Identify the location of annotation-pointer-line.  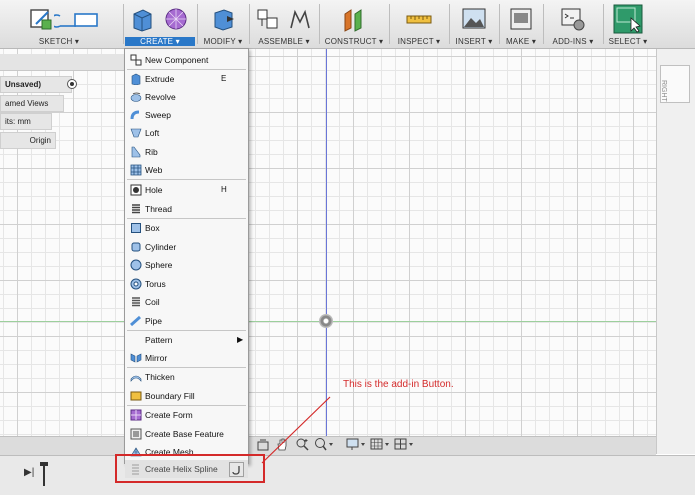
(296, 430).